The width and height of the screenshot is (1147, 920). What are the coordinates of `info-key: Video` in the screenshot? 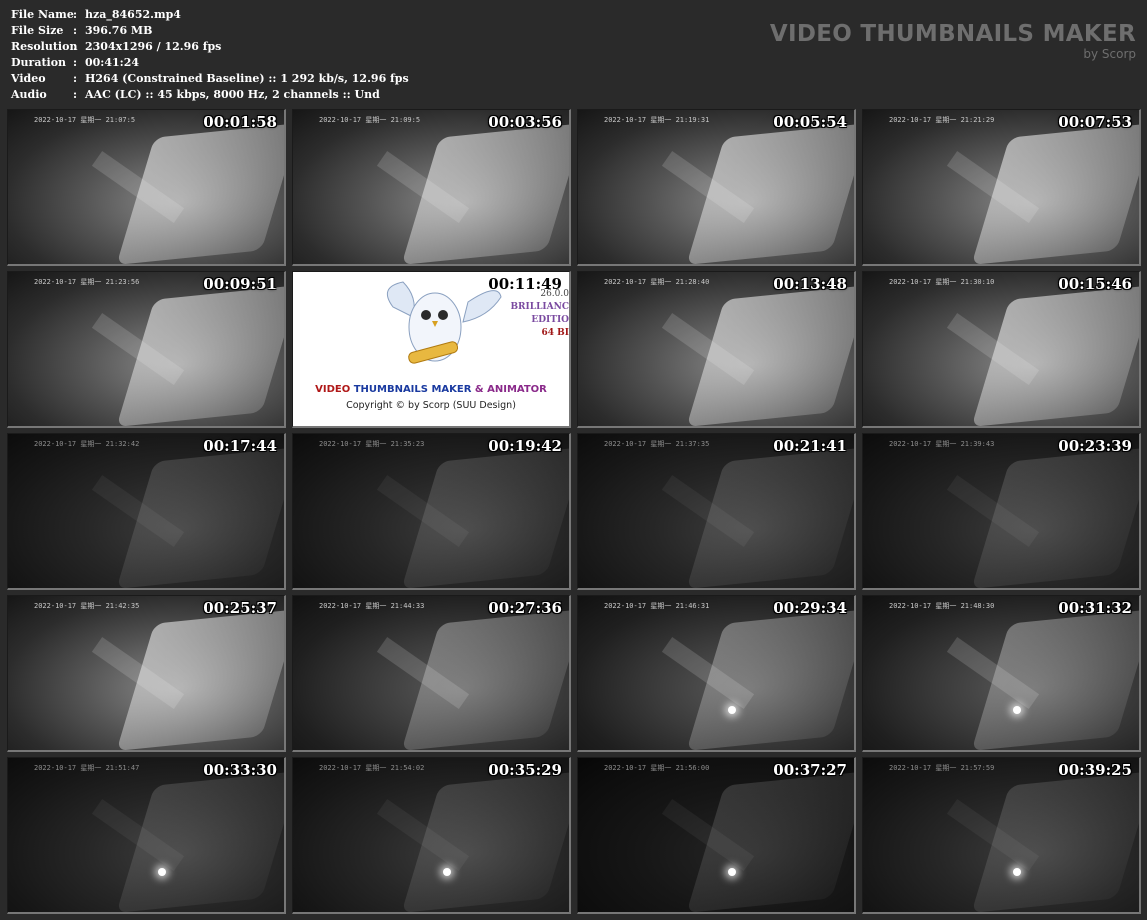 It's located at (28, 78).